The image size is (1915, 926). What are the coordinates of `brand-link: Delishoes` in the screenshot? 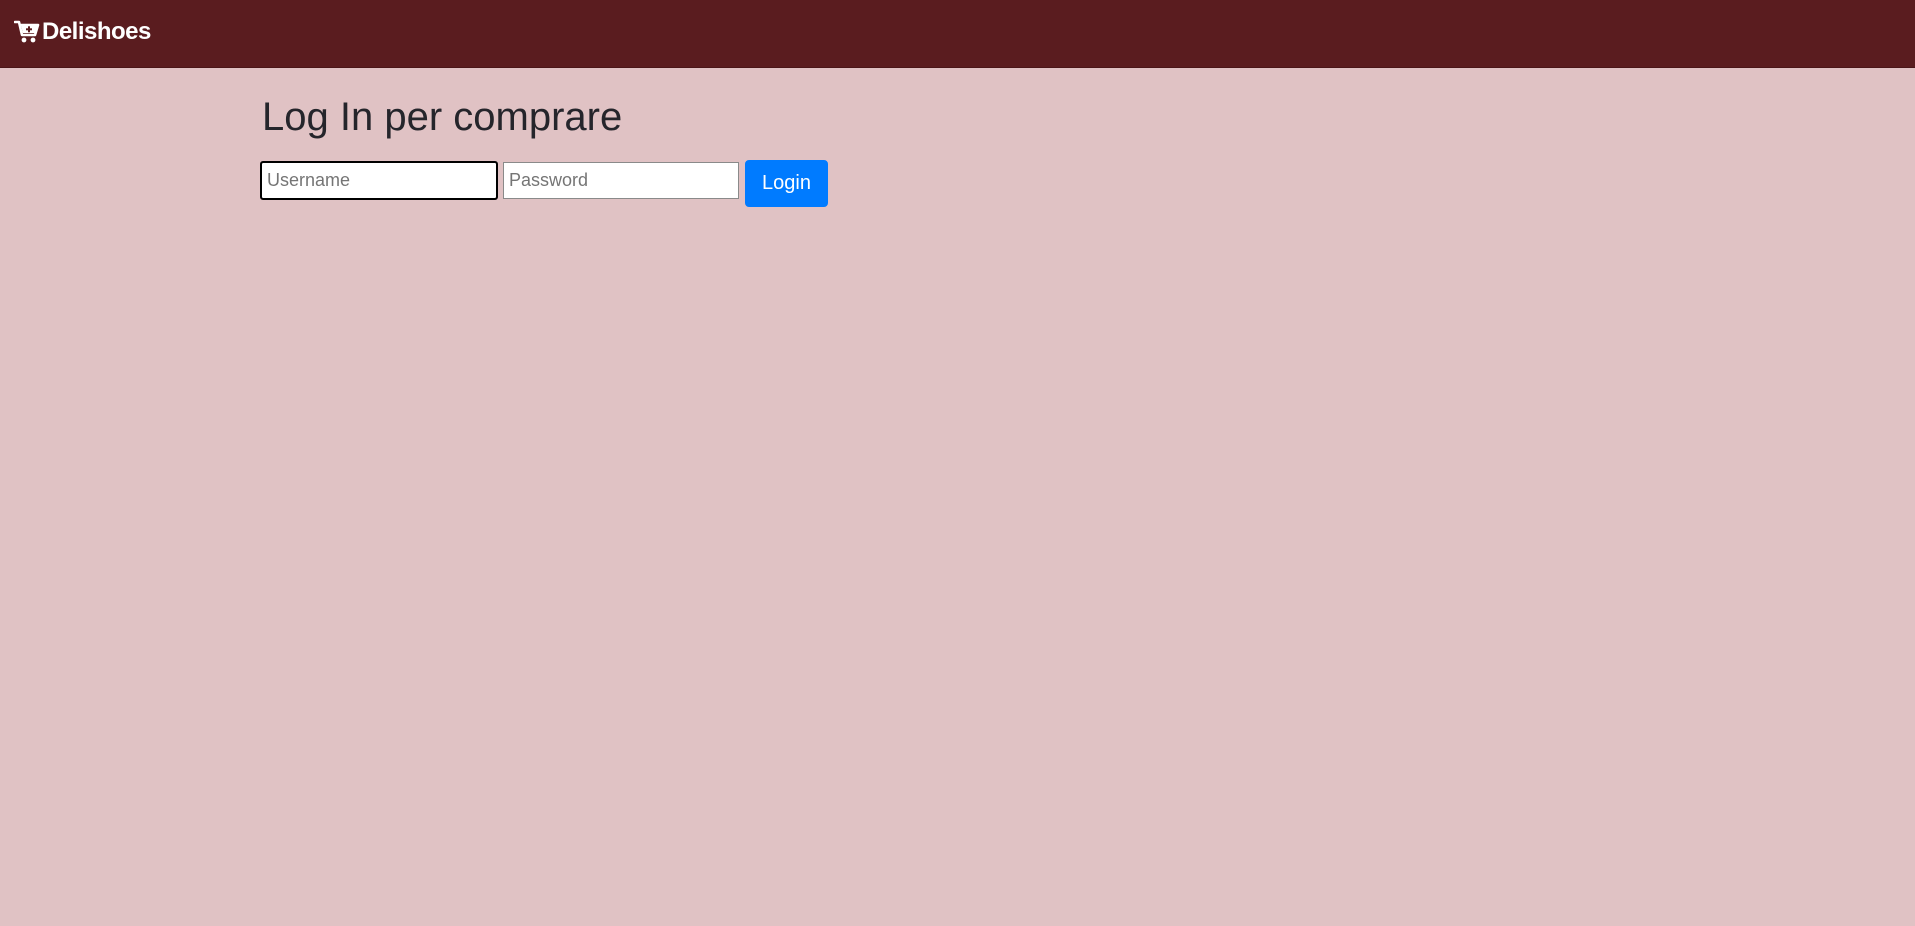 It's located at (82, 32).